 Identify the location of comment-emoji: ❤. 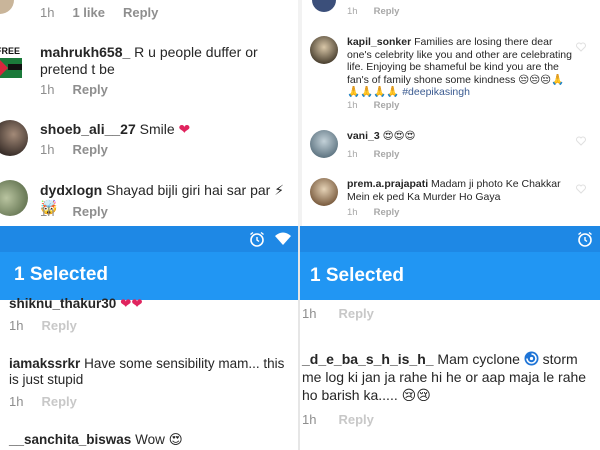
(184, 129).